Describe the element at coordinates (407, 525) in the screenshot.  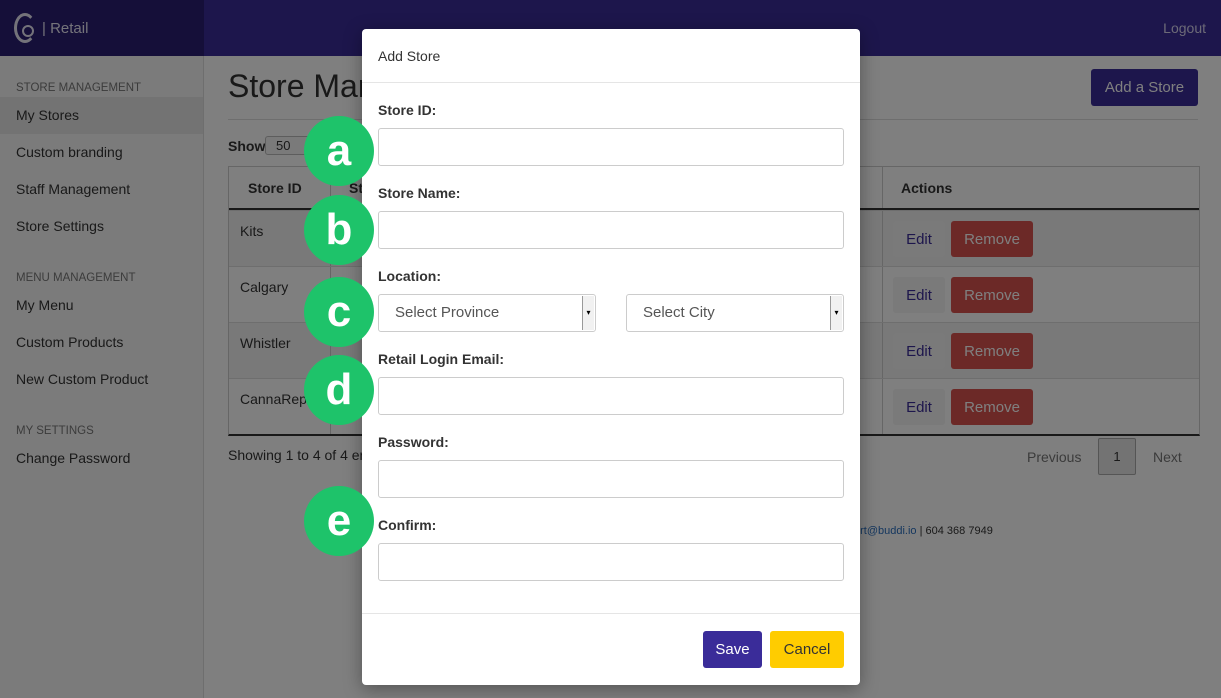
I see `confirm-label: Confirm:` at that location.